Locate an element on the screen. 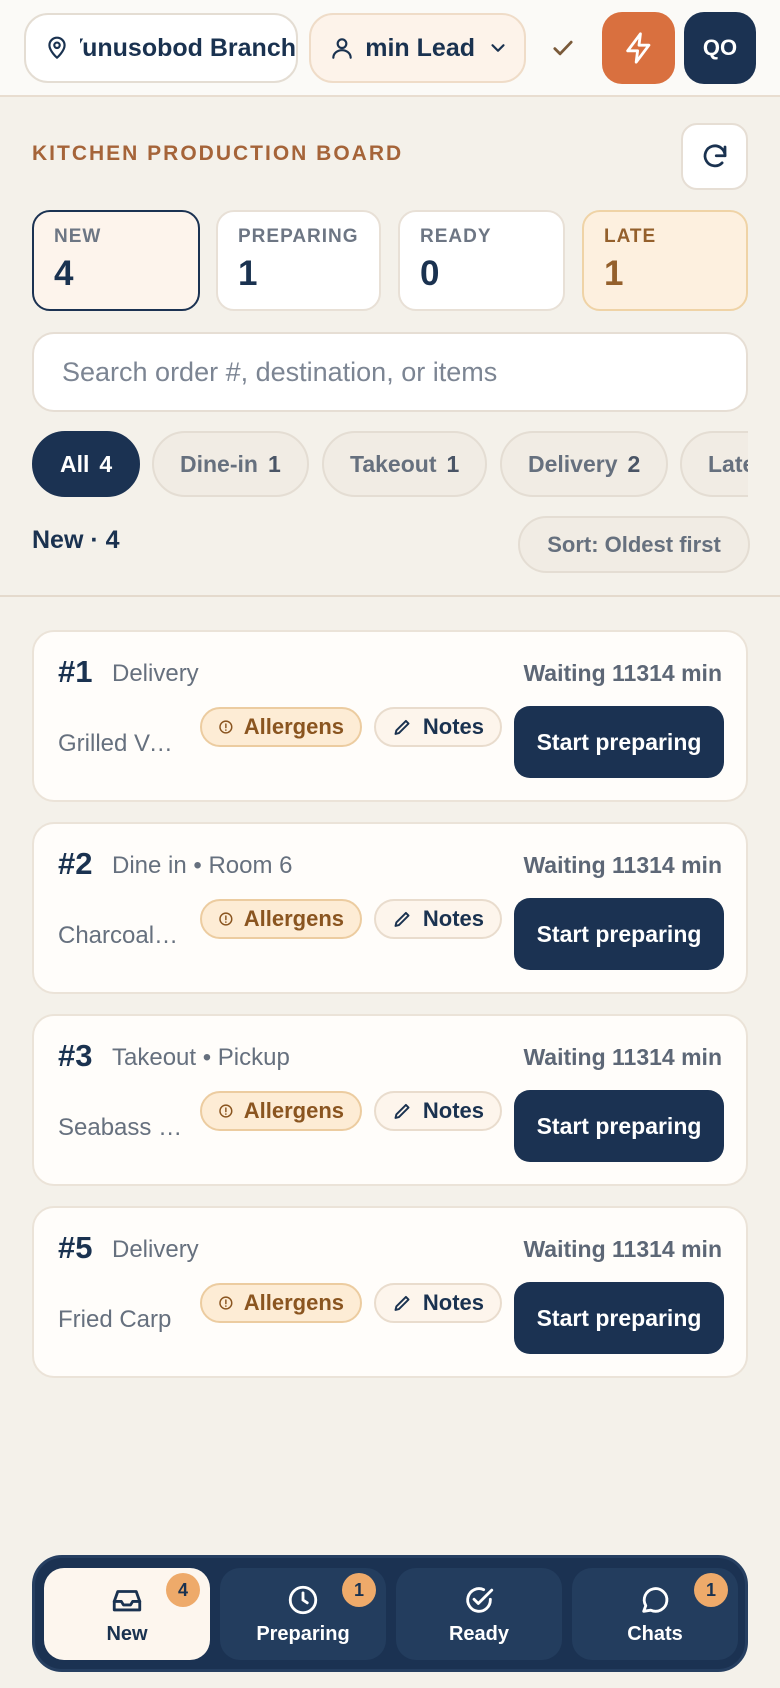 The height and width of the screenshot is (1688, 780). filter-delivery: Delivery 2 is located at coordinates (584, 464).